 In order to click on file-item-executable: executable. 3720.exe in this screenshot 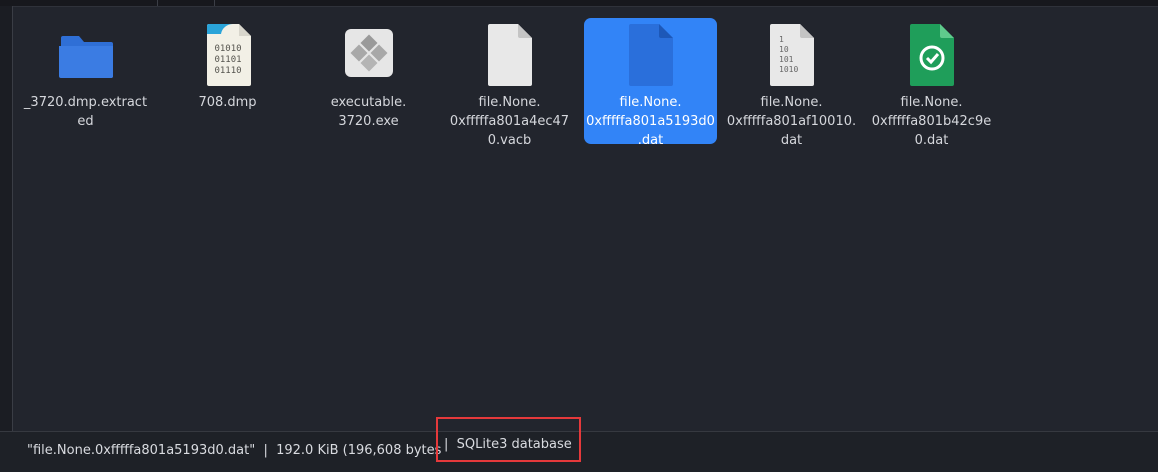, I will do `click(368, 81)`.